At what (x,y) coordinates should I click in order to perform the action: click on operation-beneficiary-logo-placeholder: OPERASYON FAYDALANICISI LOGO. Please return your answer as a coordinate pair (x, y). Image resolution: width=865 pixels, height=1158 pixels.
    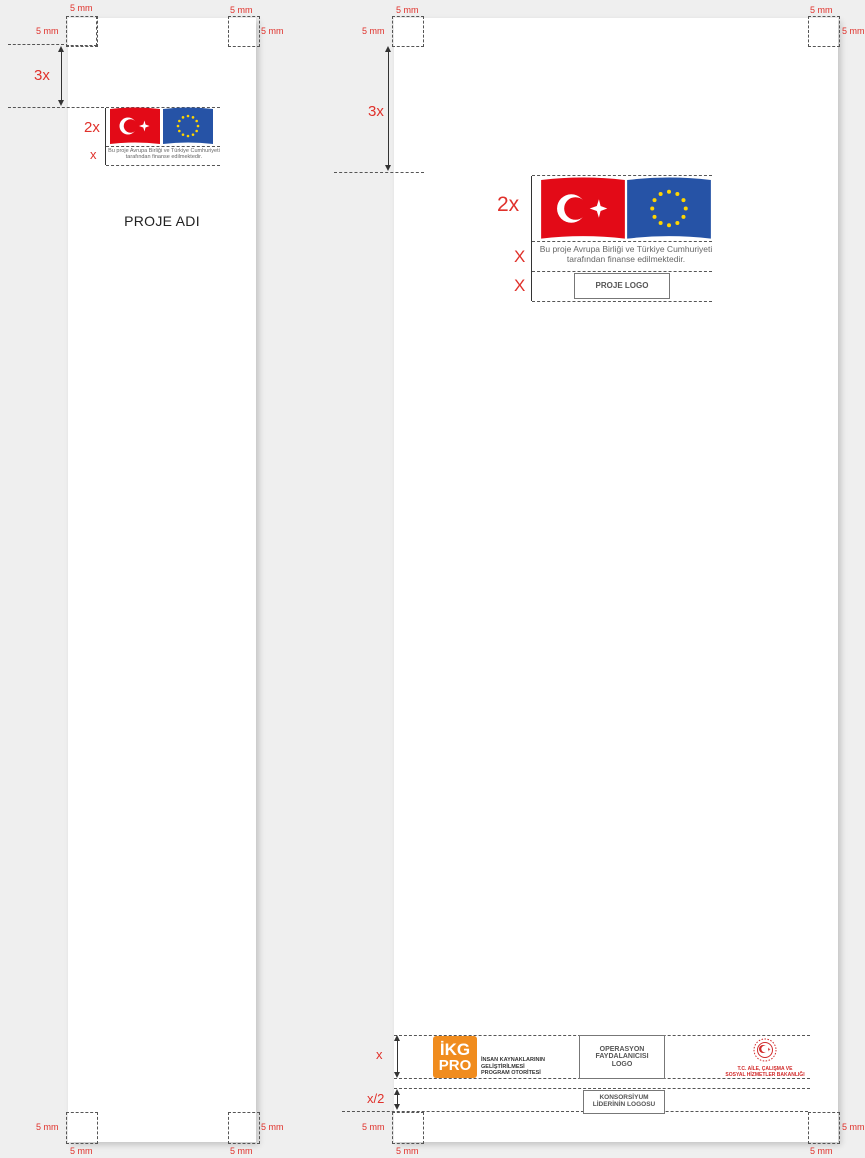
    Looking at the image, I should click on (622, 1057).